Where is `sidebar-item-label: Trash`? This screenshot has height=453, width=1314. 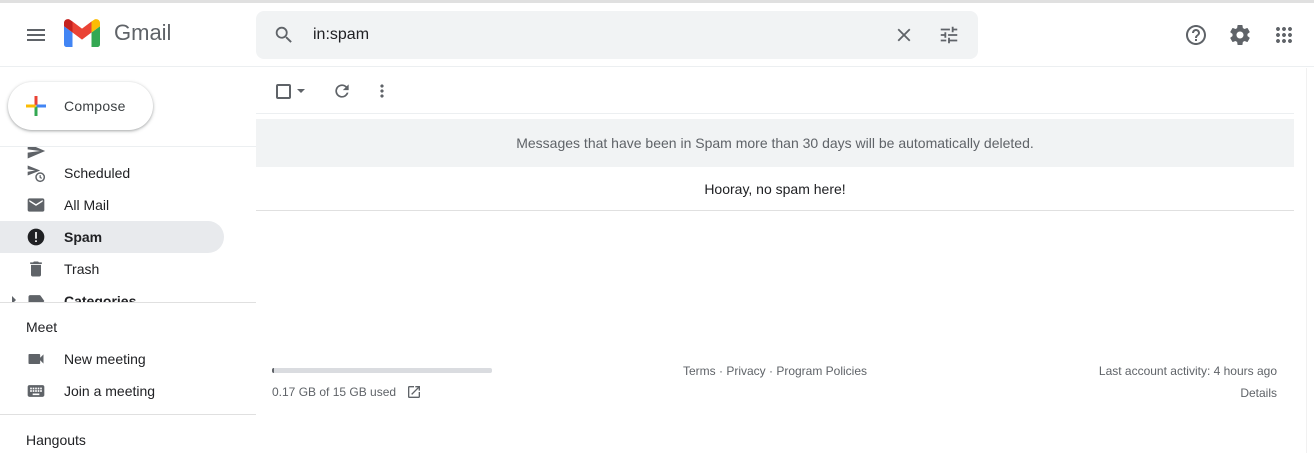
sidebar-item-label: Trash is located at coordinates (82, 269).